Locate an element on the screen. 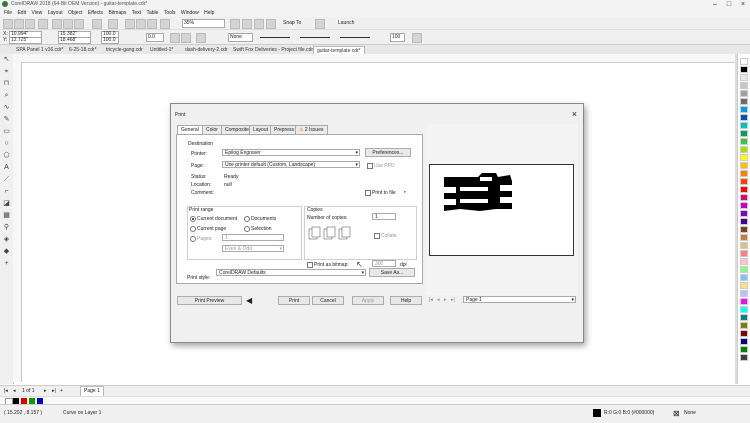 The width and height of the screenshot is (750, 423). zoom-tool-icon: ⌕ is located at coordinates (6, 95).